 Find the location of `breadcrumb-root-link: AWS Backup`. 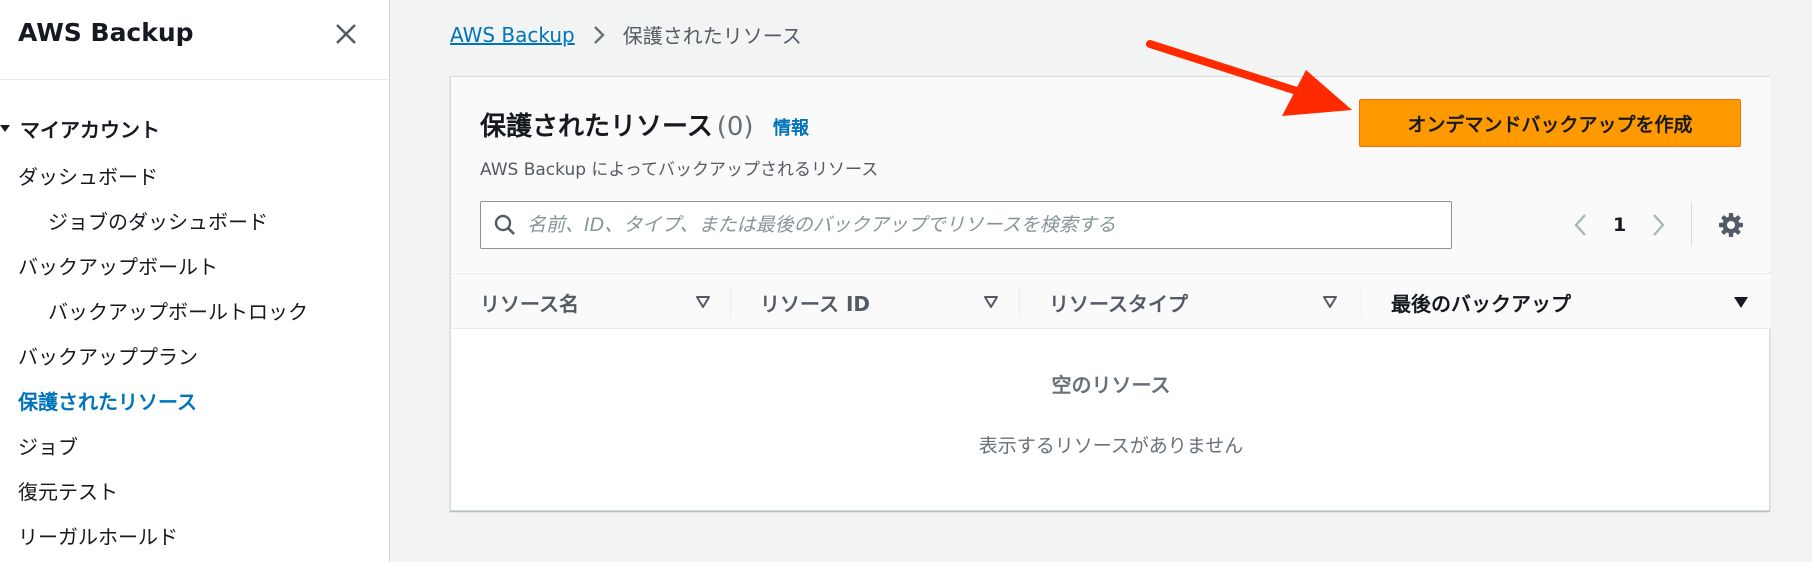

breadcrumb-root-link: AWS Backup is located at coordinates (512, 35).